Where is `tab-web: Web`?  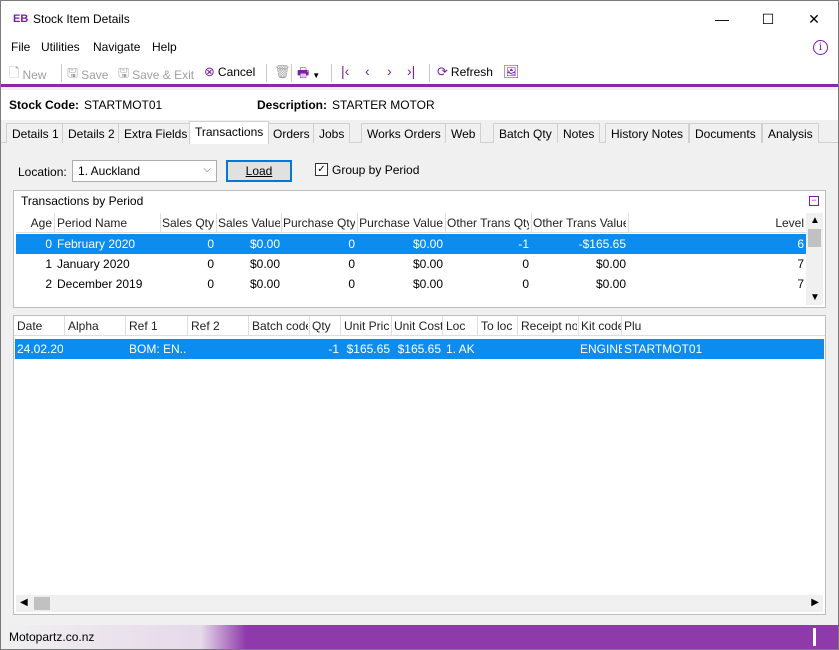
tab-web: Web is located at coordinates (463, 133).